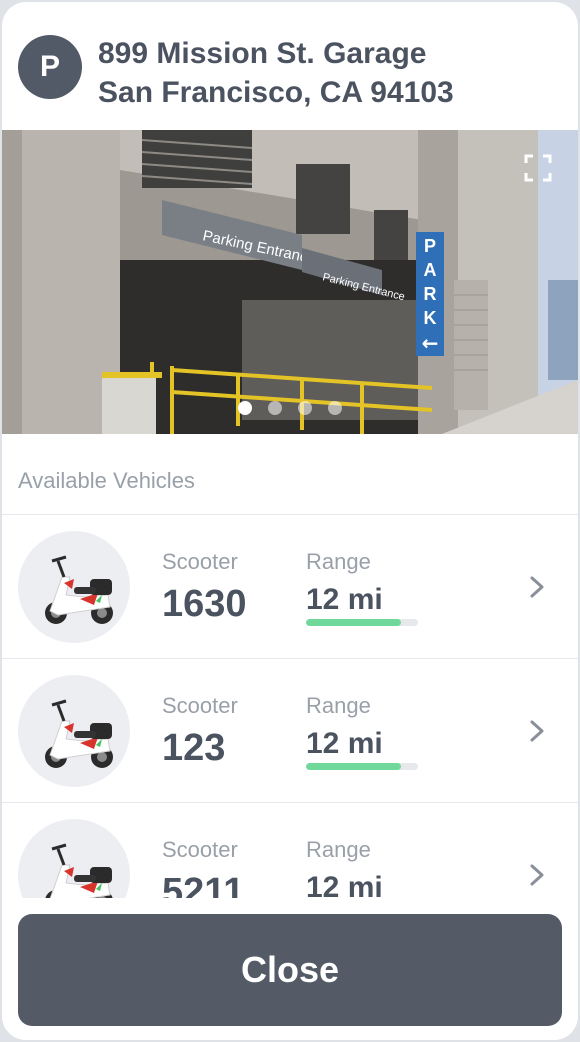 Image resolution: width=580 pixels, height=1042 pixels. Describe the element at coordinates (50, 67) in the screenshot. I see `parking-badge: P` at that location.